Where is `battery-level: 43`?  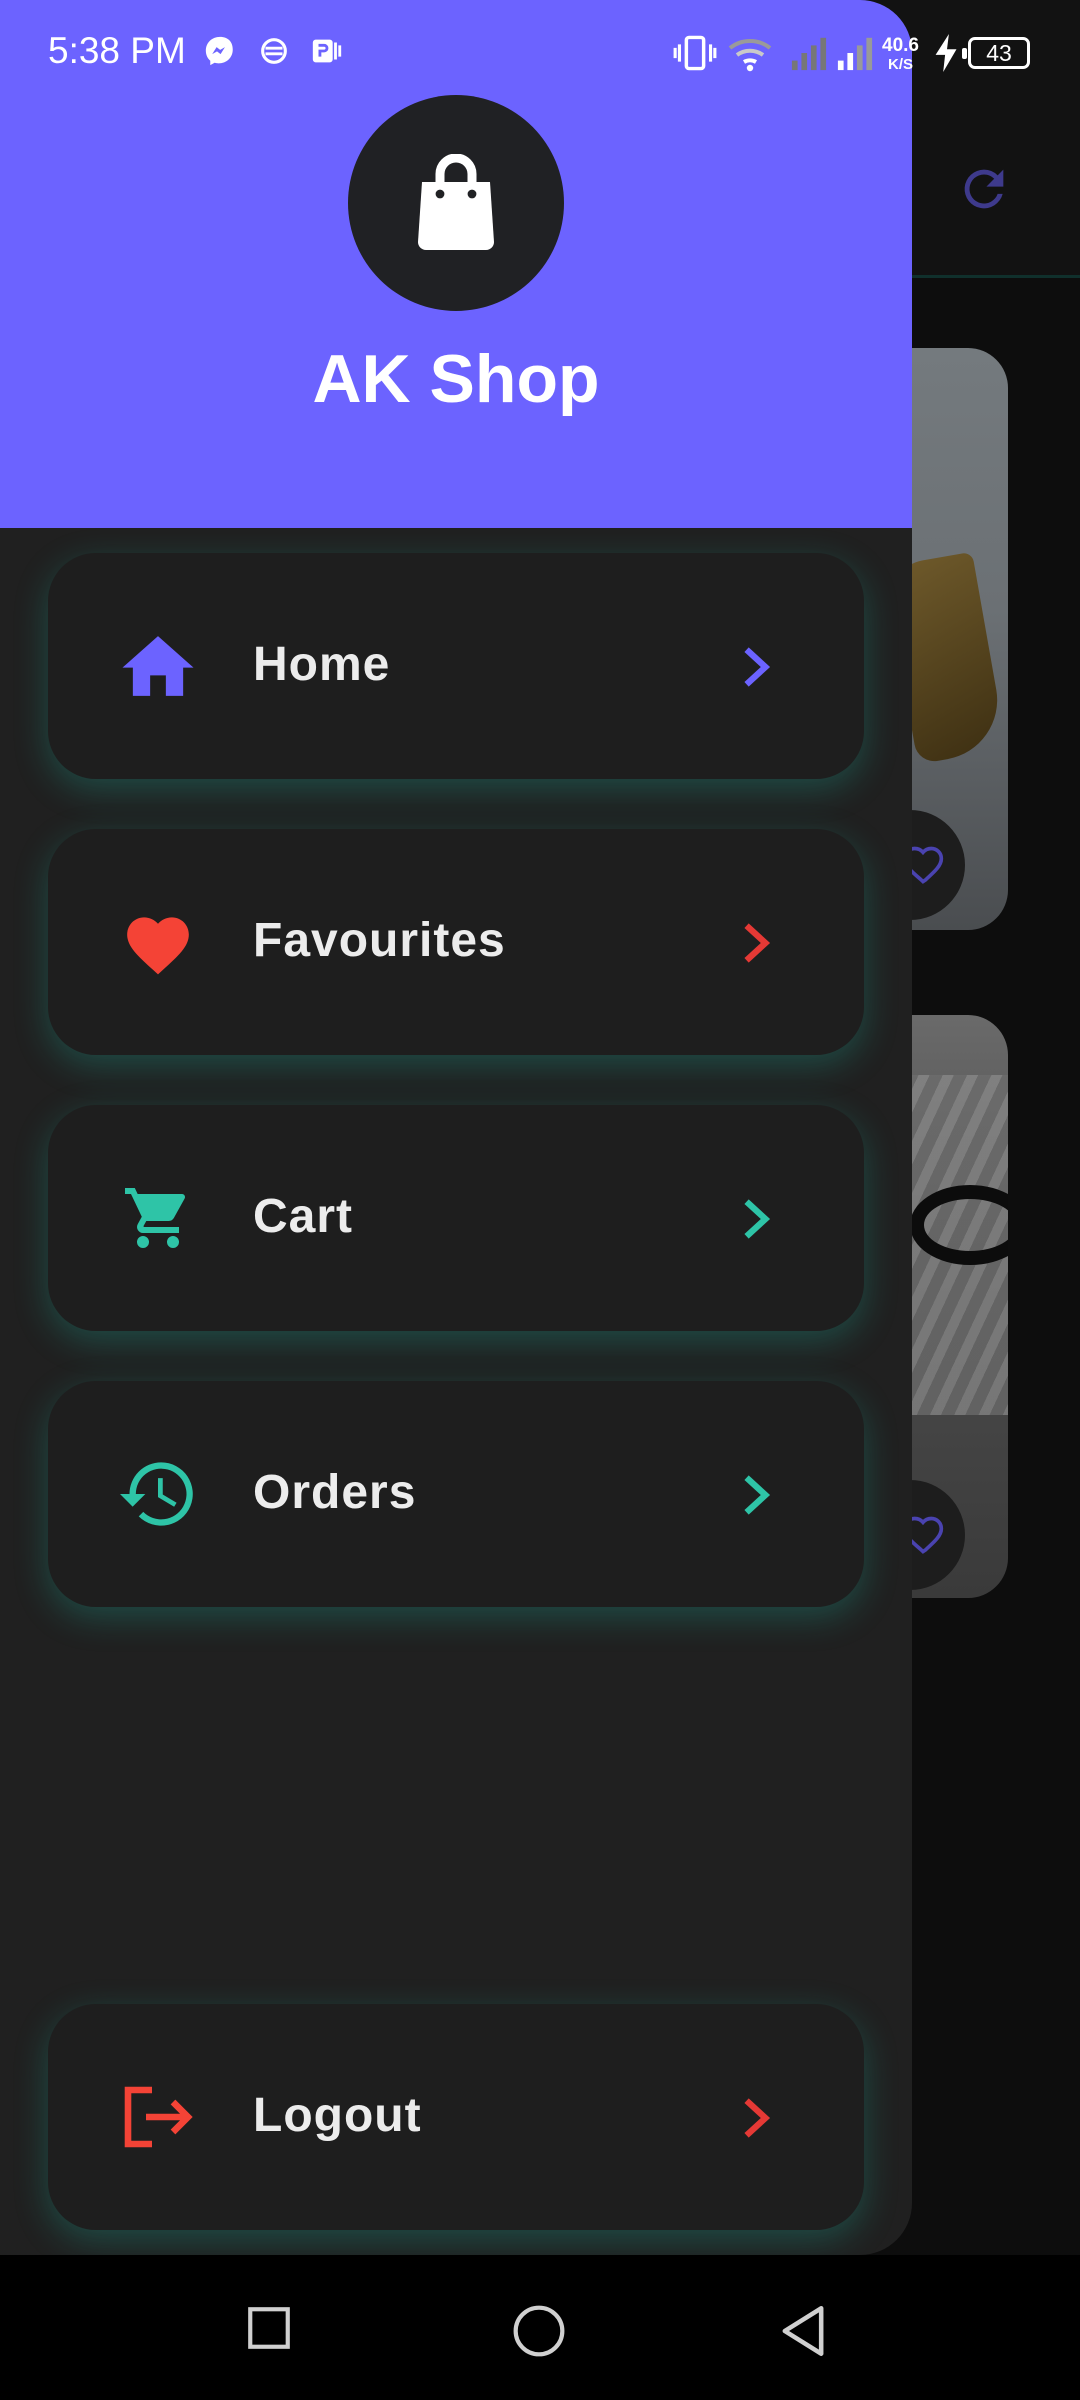
battery-level: 43 is located at coordinates (996, 53).